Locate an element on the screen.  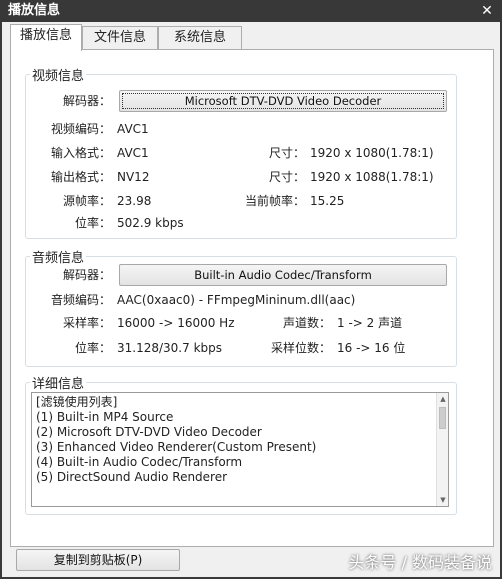
audio-bits-value: 16 -> 16 位 is located at coordinates (371, 348).